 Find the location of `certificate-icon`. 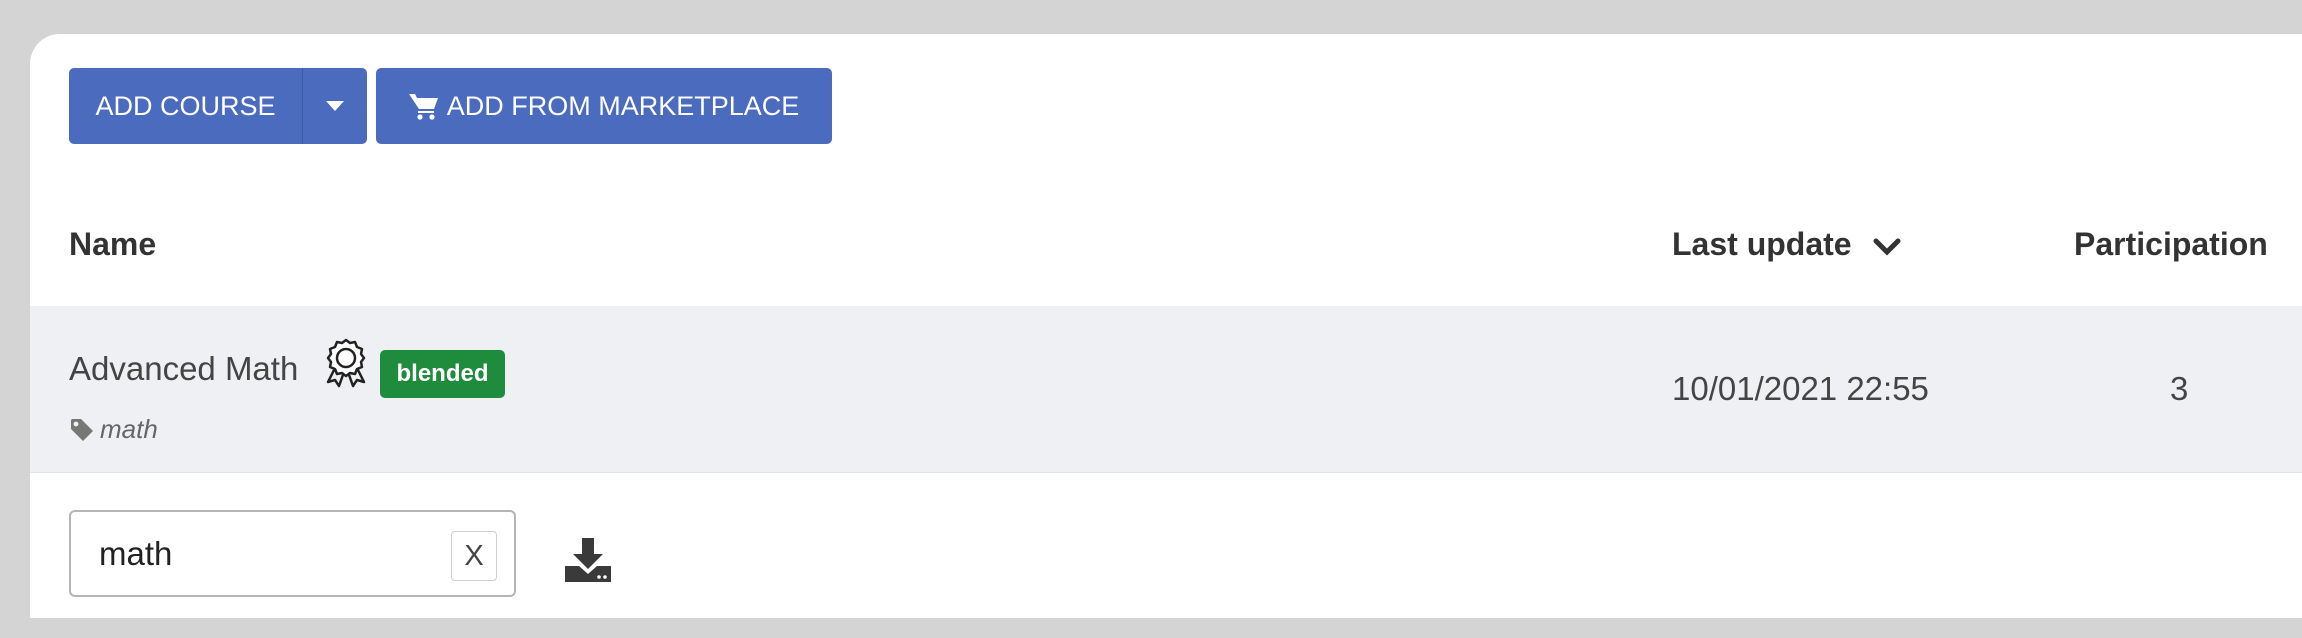

certificate-icon is located at coordinates (346, 363).